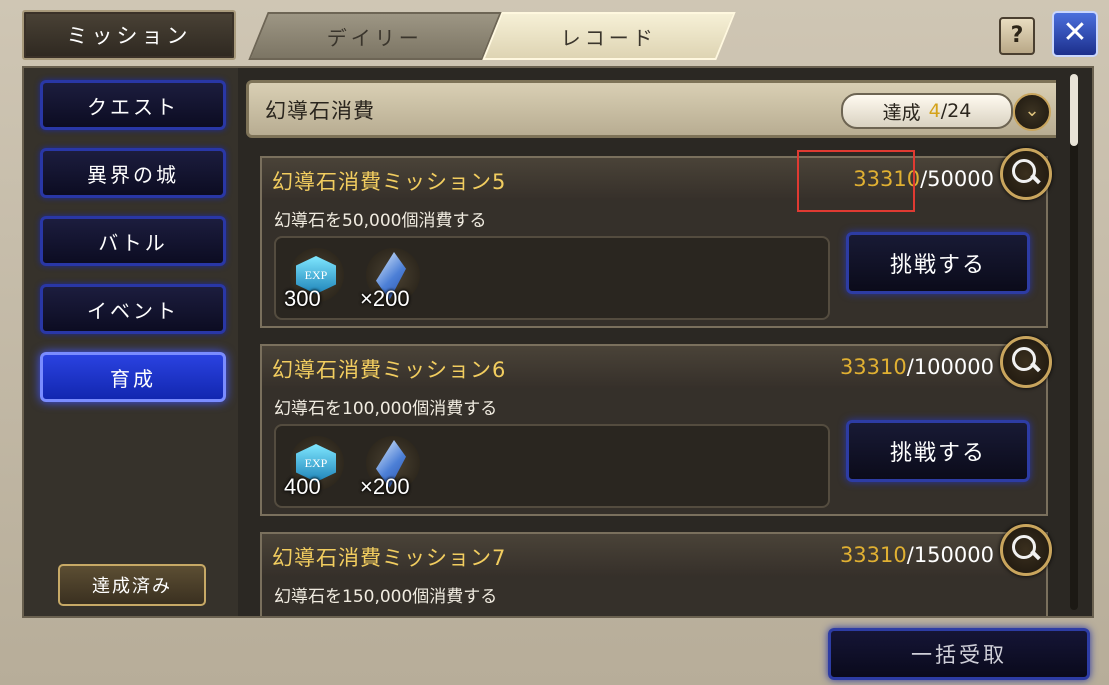 This screenshot has height=685, width=1109. What do you see at coordinates (133, 309) in the screenshot?
I see `sidebar-item-event: イベント` at bounding box center [133, 309].